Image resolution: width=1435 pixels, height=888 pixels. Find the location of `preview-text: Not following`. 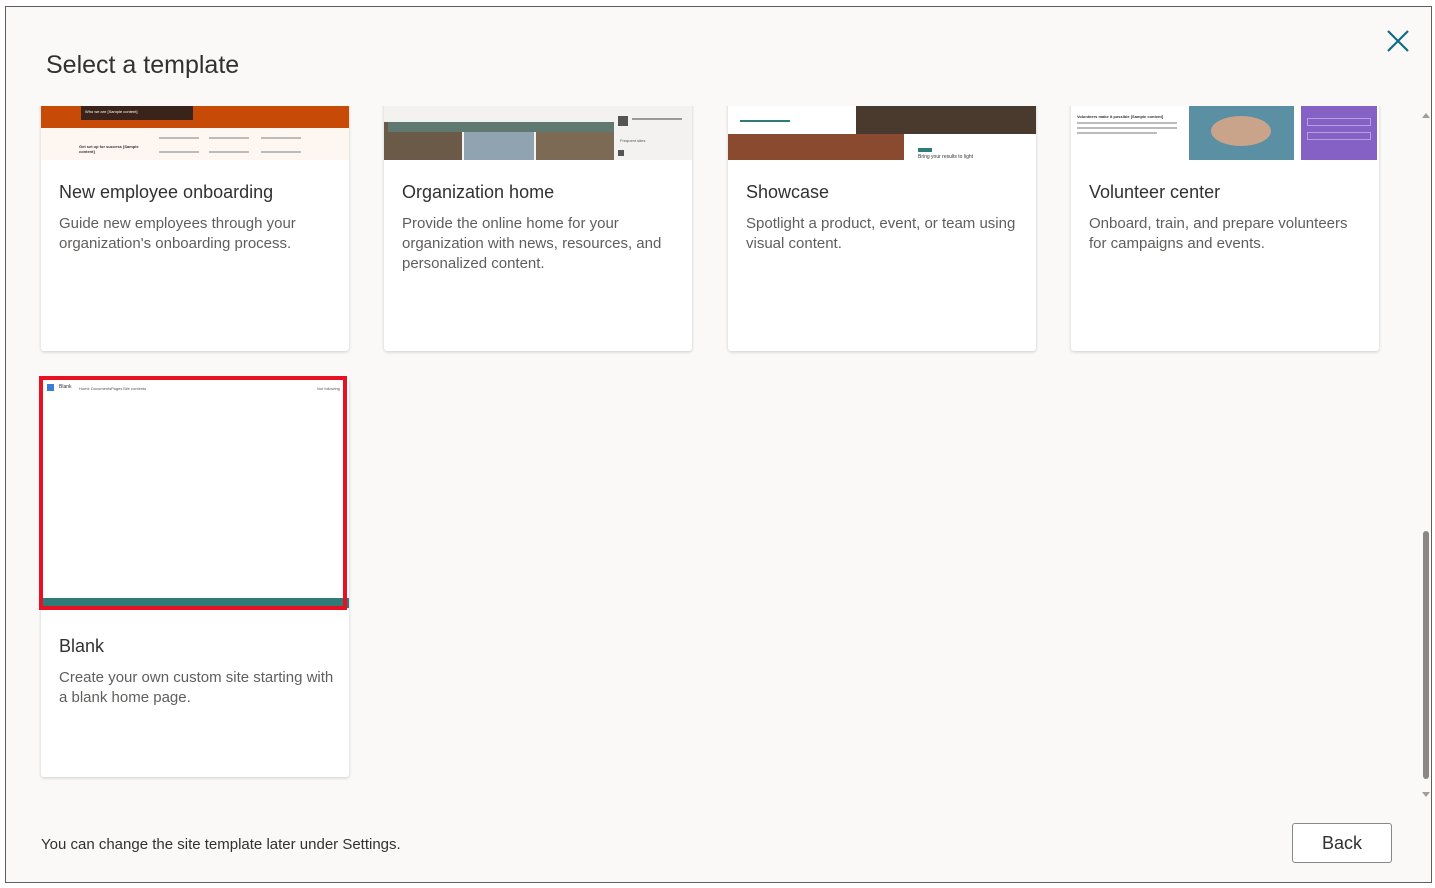

preview-text: Not following is located at coordinates (328, 388).